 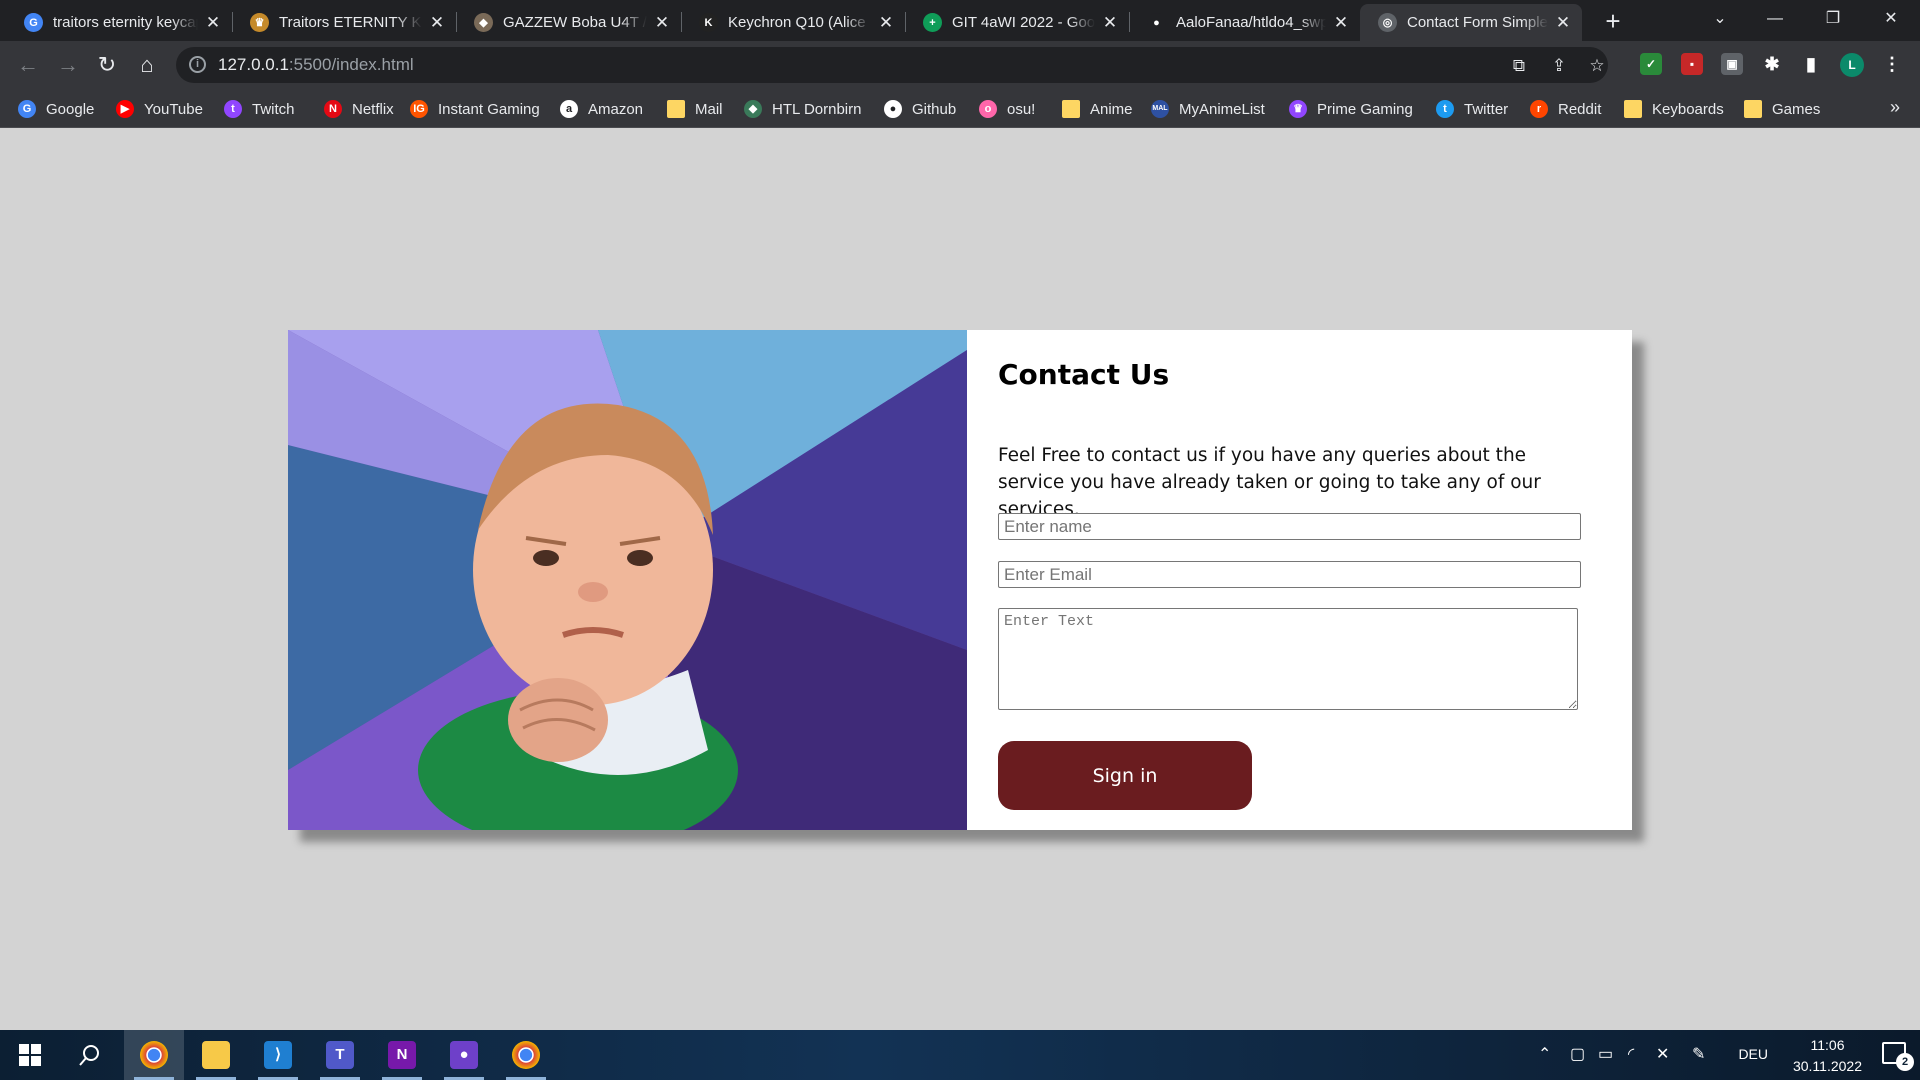 What do you see at coordinates (1892, 64) in the screenshot?
I see `kebab-menu-icon: ⋮` at bounding box center [1892, 64].